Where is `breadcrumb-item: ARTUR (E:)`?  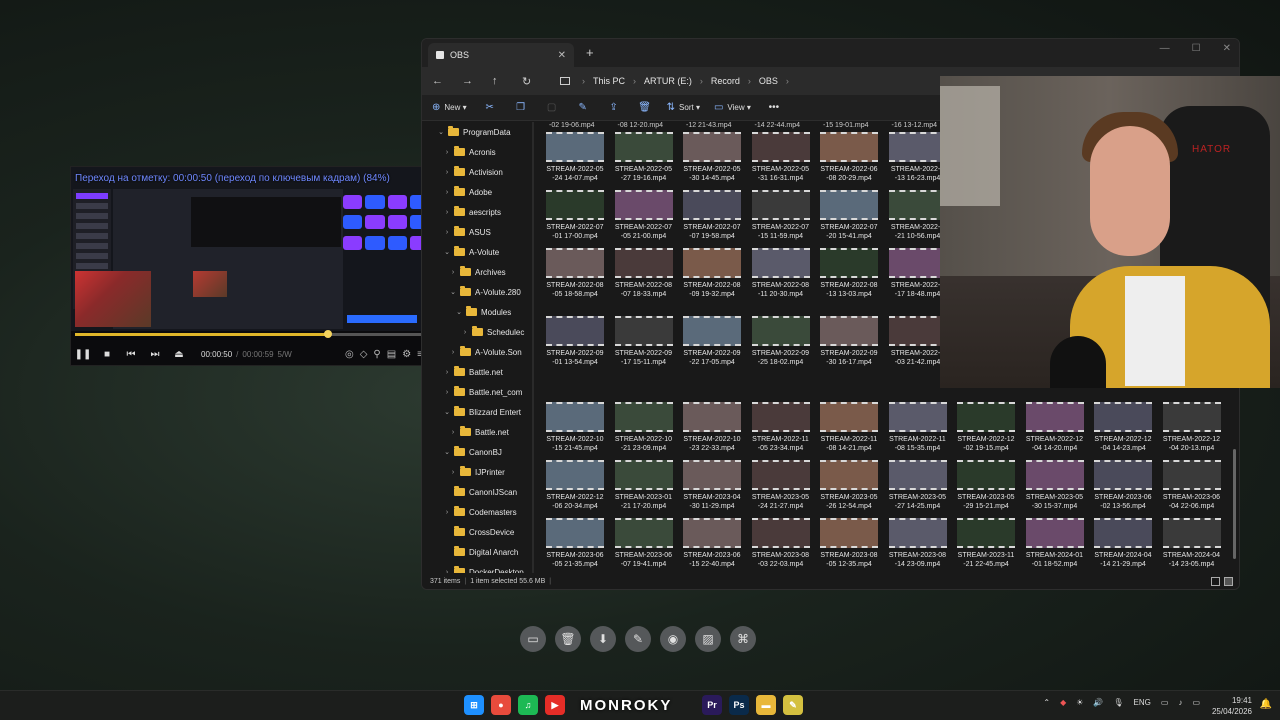 breadcrumb-item: ARTUR (E:) is located at coordinates (668, 81).